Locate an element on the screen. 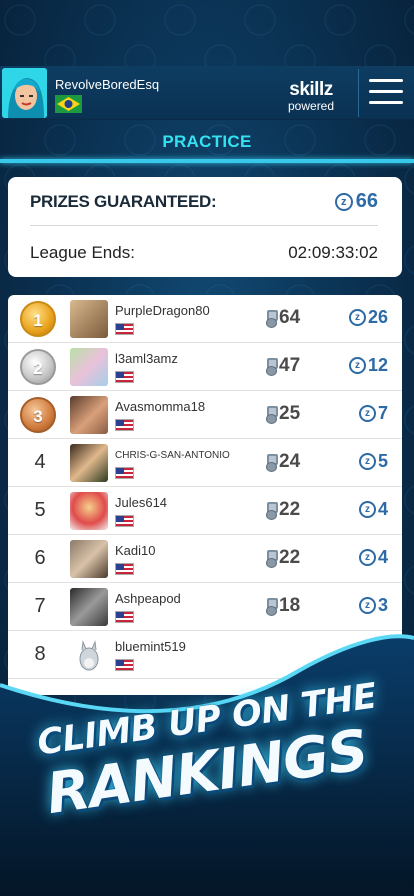 The image size is (414, 896). rank-number: 5 is located at coordinates (40, 510).